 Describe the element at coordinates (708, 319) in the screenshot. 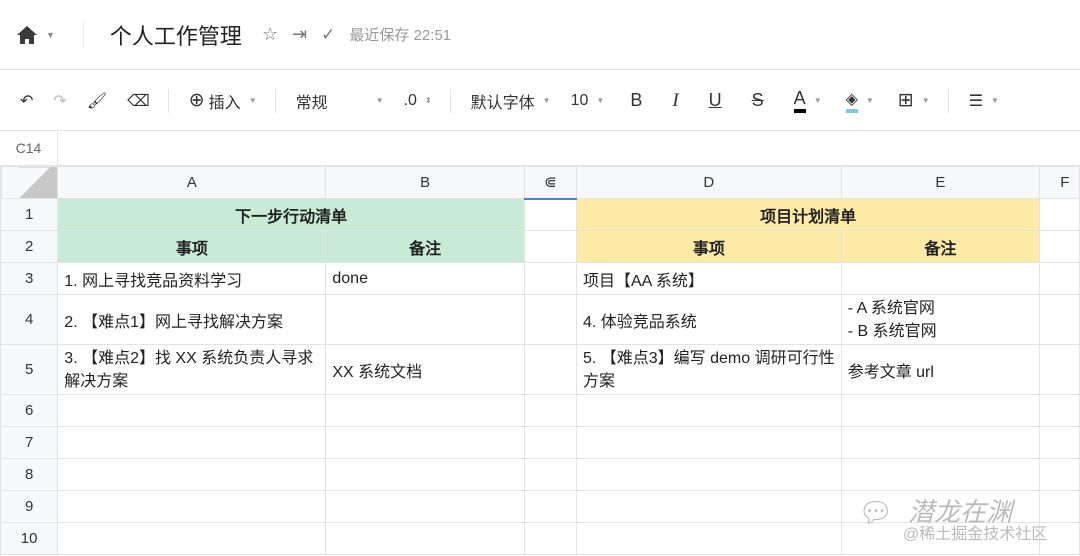

I see `cell-d4: 4. 体验竞品系统` at that location.